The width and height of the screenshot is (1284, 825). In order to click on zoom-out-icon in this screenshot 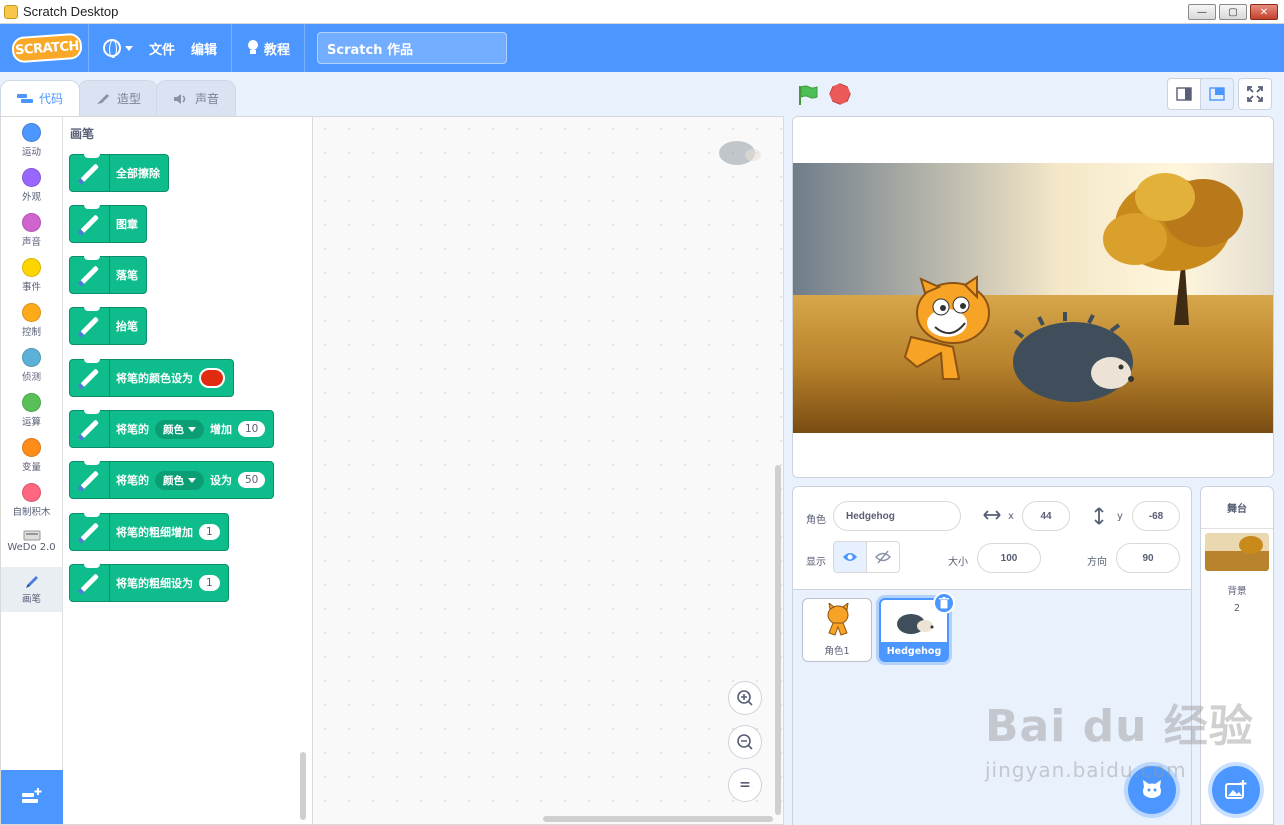, I will do `click(745, 742)`.